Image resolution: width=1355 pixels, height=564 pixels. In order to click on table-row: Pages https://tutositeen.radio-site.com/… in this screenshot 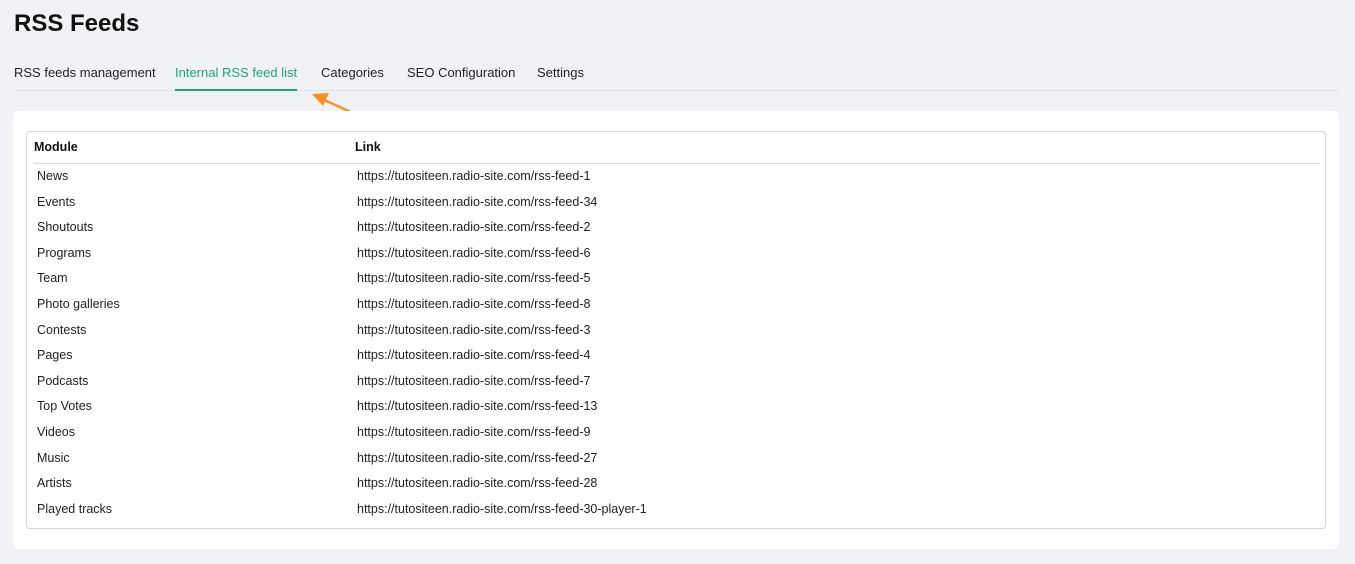, I will do `click(676, 356)`.